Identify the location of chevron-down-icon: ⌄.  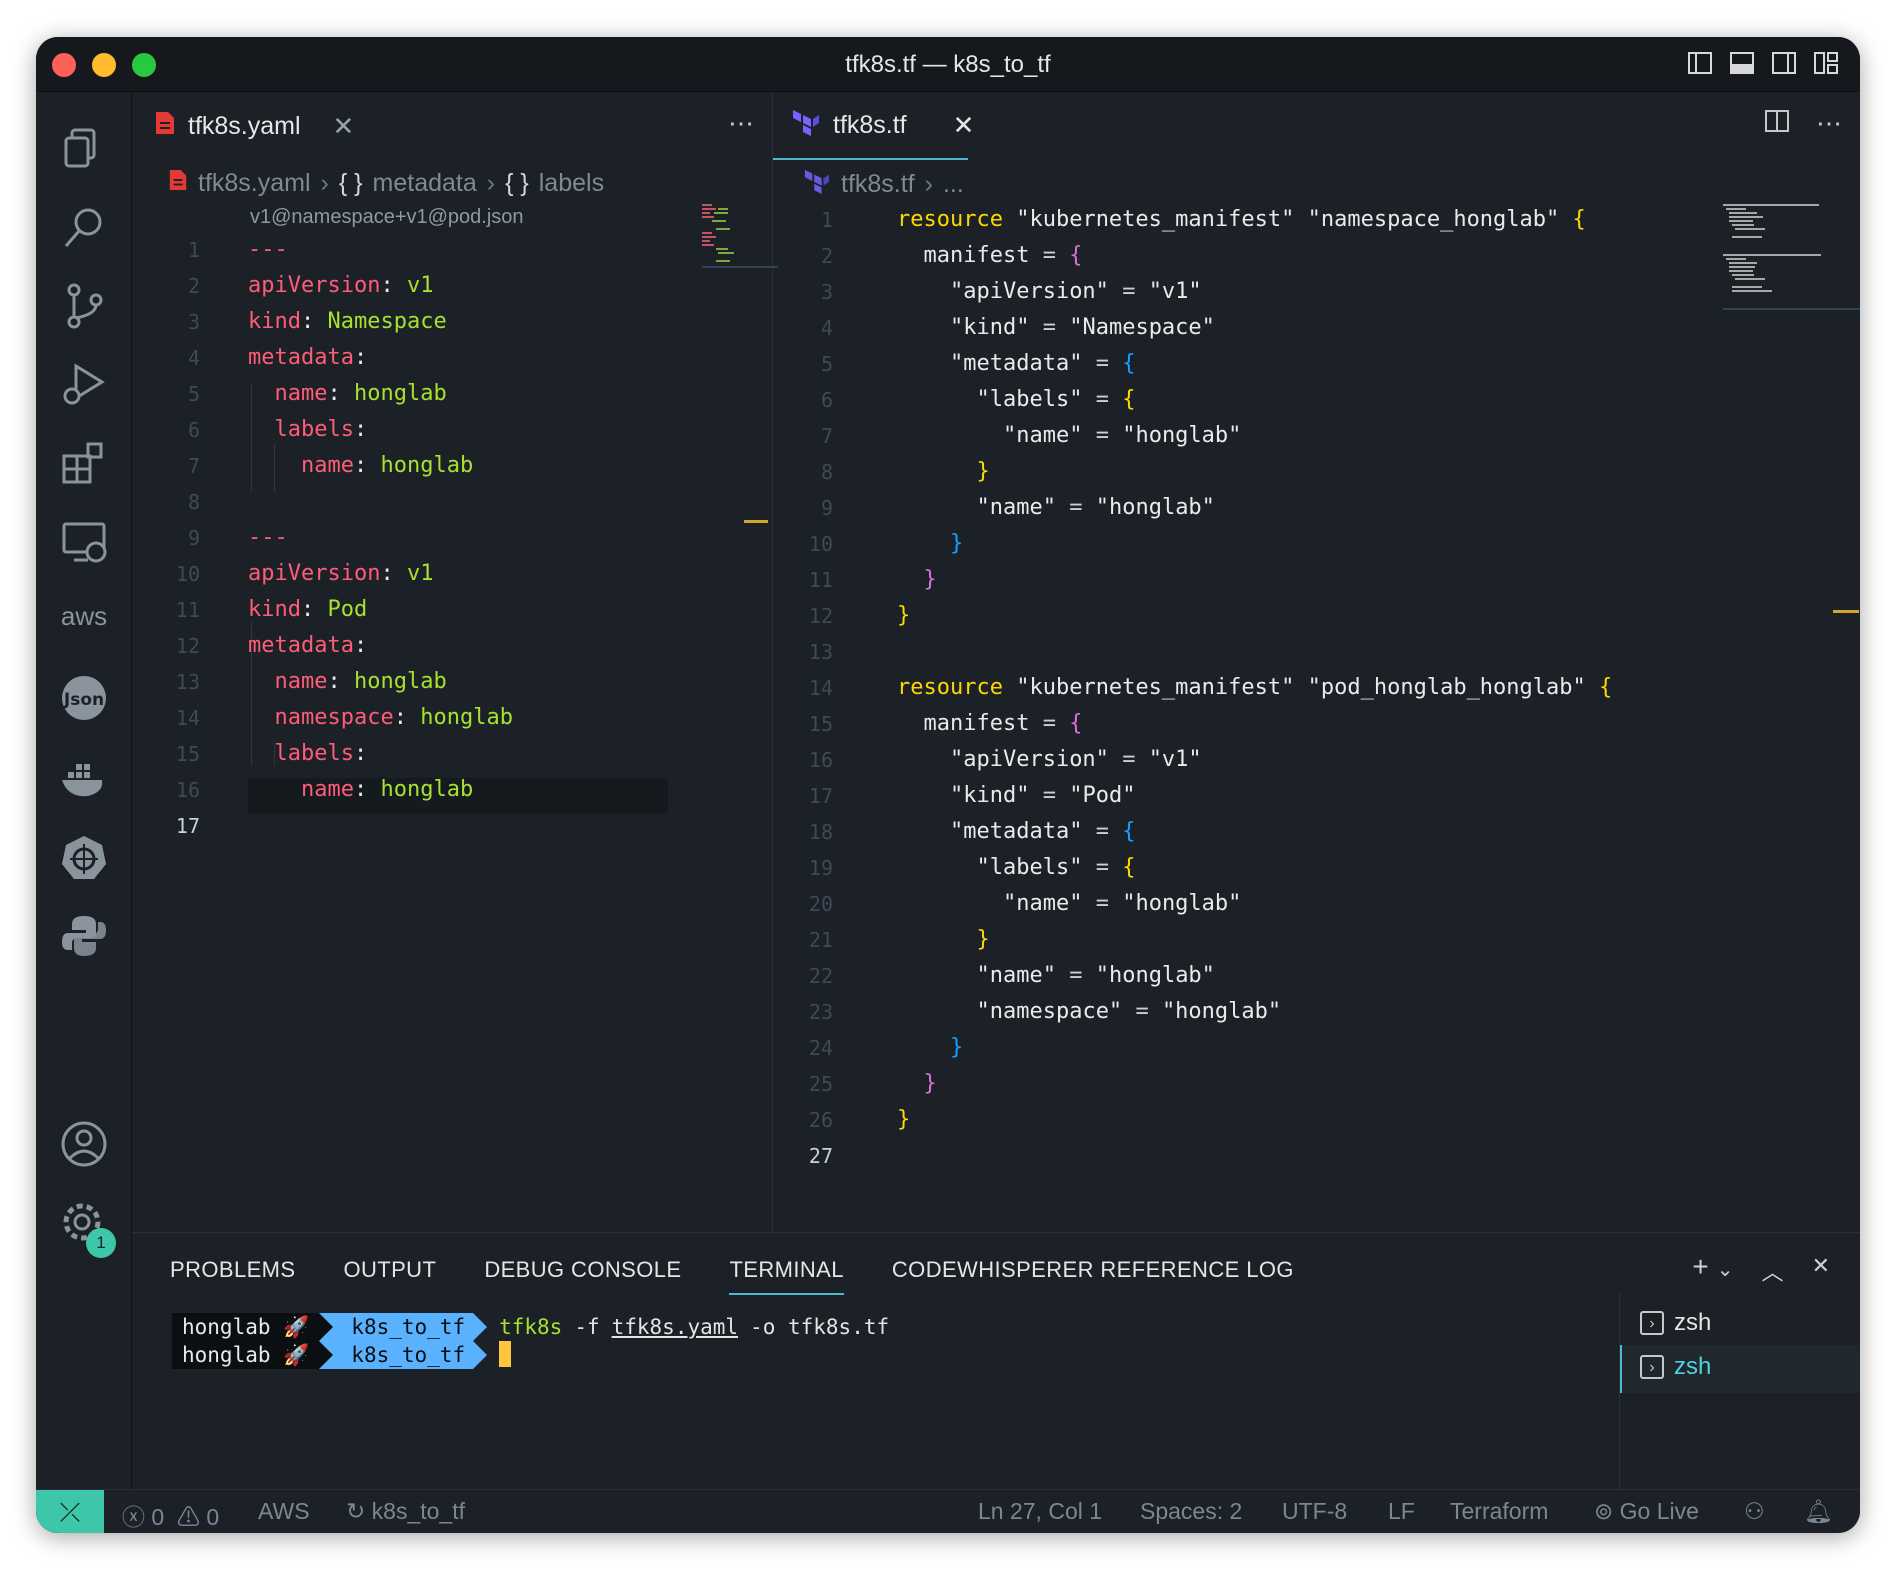
(1725, 1272).